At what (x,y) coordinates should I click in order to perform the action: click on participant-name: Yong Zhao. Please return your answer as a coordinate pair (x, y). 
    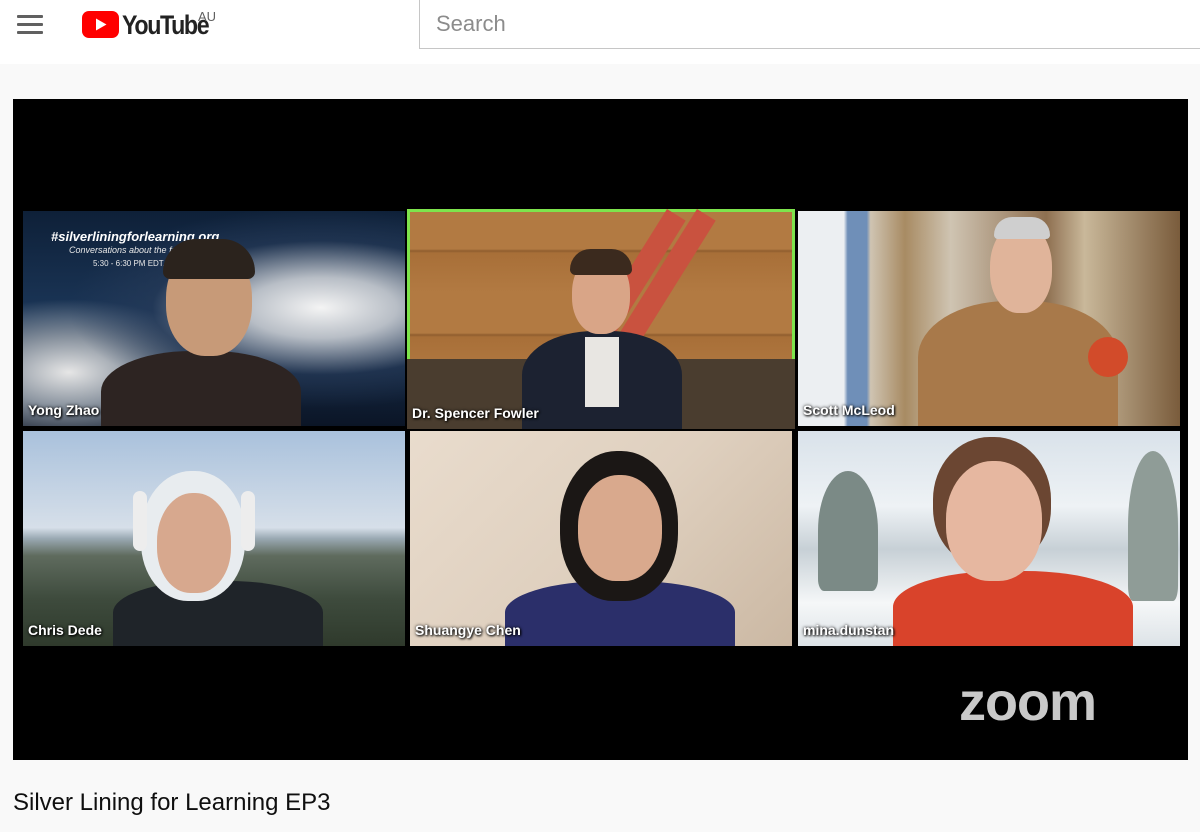
    Looking at the image, I should click on (64, 410).